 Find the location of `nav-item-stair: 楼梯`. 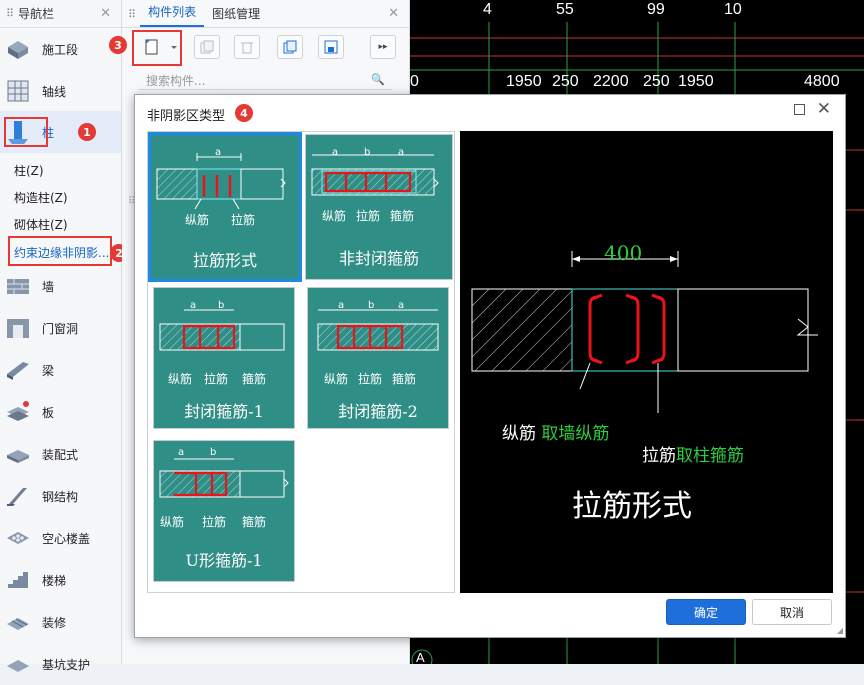

nav-item-stair: 楼梯 is located at coordinates (60, 580).